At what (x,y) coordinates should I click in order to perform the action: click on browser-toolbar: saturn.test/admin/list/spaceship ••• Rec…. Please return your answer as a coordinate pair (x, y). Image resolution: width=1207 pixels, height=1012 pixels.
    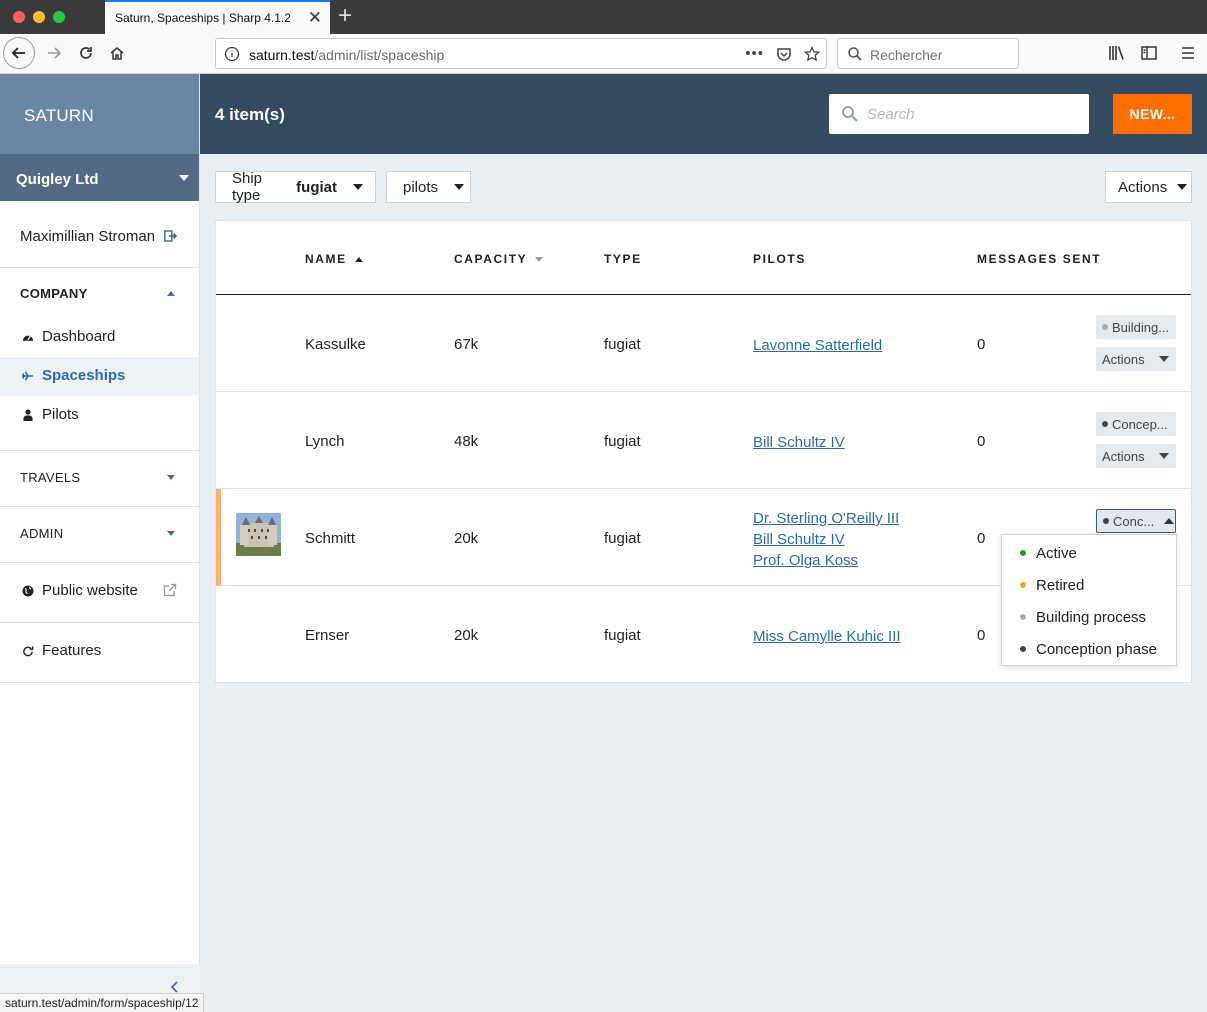
    Looking at the image, I should click on (603, 54).